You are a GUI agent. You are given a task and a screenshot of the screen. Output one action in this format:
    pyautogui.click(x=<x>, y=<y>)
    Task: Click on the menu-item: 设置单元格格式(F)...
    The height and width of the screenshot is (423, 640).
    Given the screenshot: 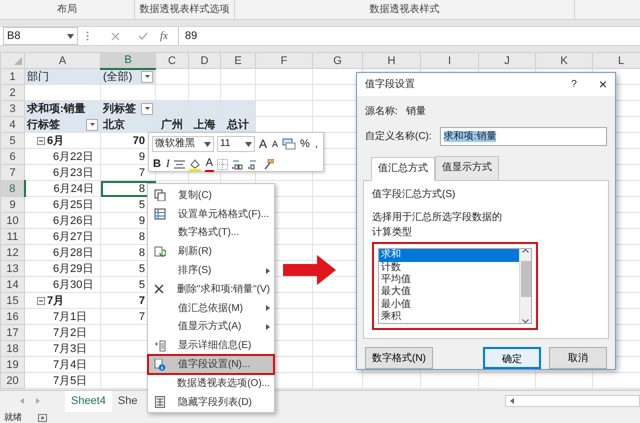 What is the action you would take?
    pyautogui.click(x=211, y=214)
    